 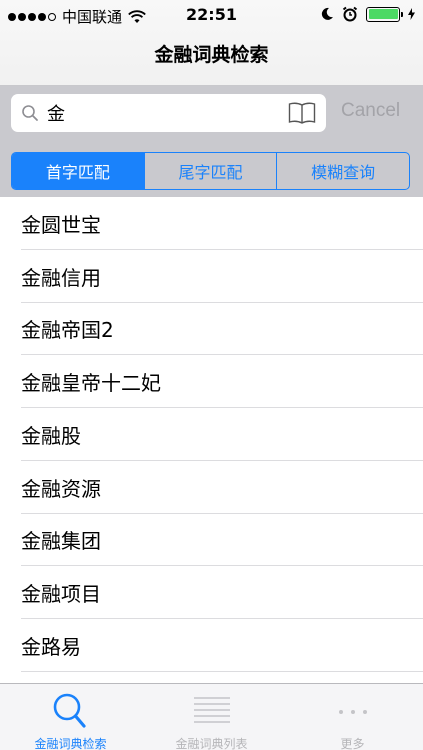 I want to click on tab-dictionary-search: 金融词典检索, so click(x=70, y=717).